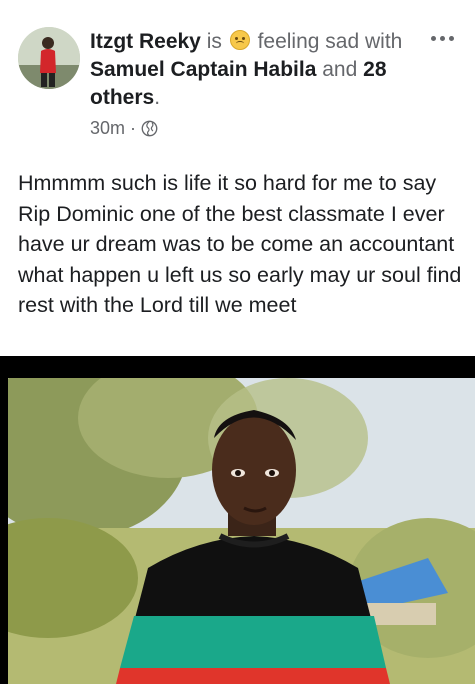 This screenshot has height=684, width=475. Describe the element at coordinates (308, 41) in the screenshot. I see `feeling-label: feeling sad` at that location.